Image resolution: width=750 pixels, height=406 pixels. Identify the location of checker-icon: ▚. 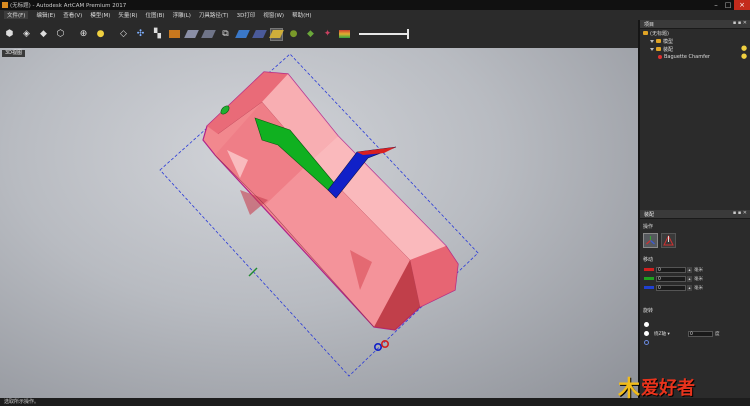
(157, 34).